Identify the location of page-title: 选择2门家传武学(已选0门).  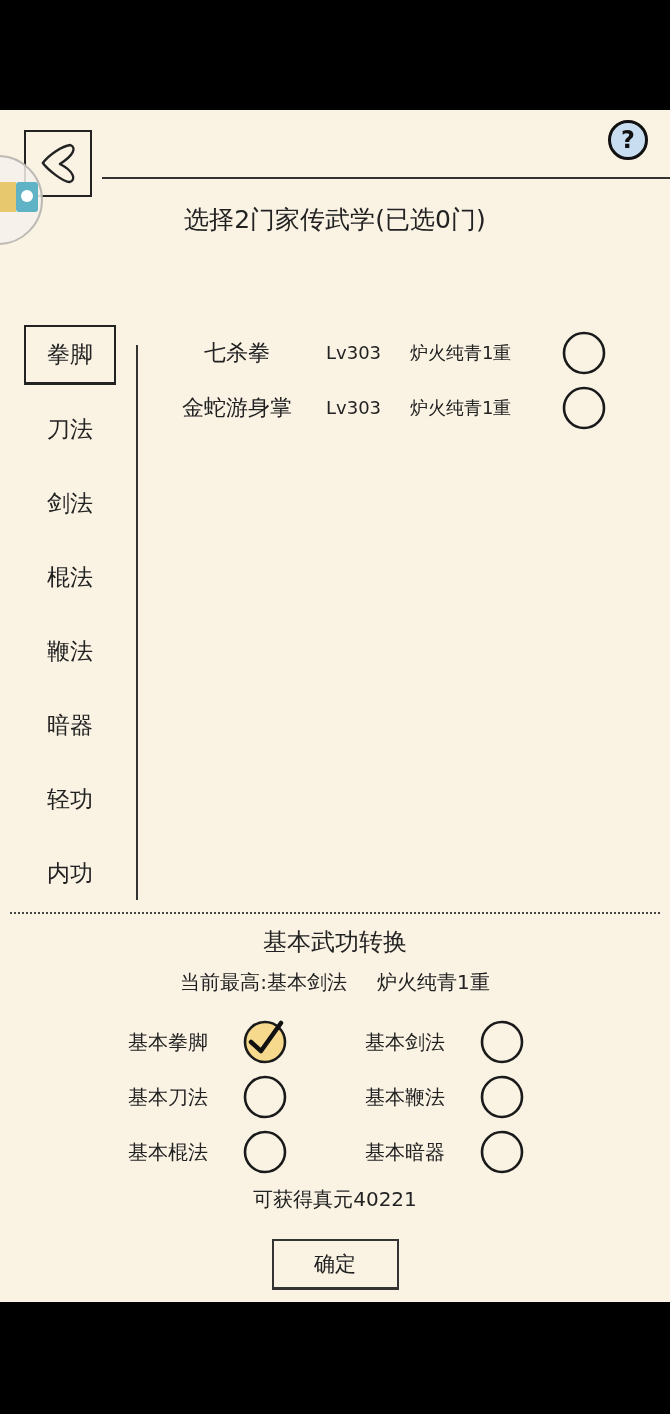
(335, 220).